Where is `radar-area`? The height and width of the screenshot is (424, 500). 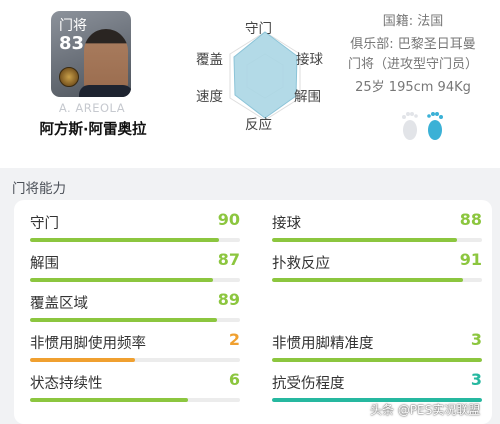
radar-area is located at coordinates (265, 75).